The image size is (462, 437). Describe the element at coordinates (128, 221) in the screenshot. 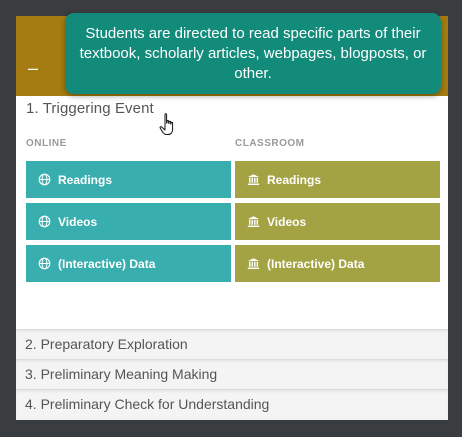

I see `online-videos-button: Videos` at that location.